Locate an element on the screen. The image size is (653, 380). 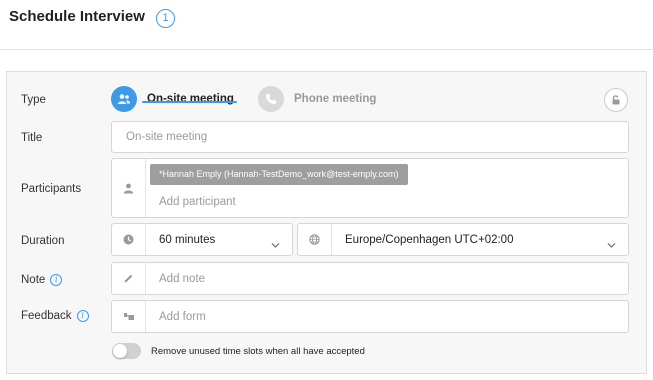
feedback-form-input: Add form is located at coordinates (370, 316).